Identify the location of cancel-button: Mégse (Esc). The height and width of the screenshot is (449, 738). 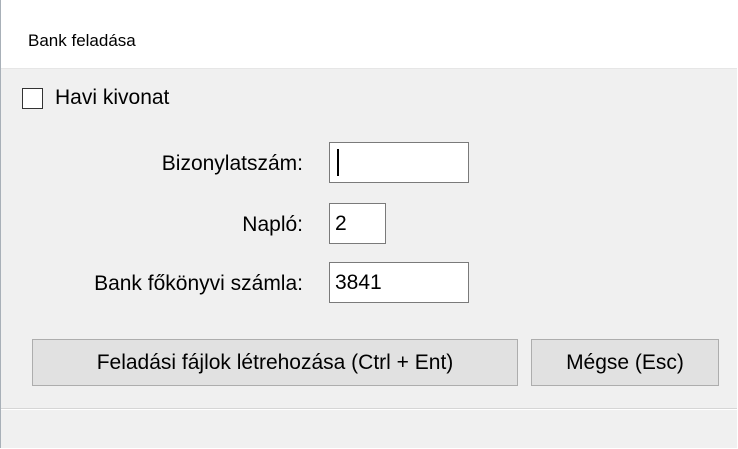
(625, 362).